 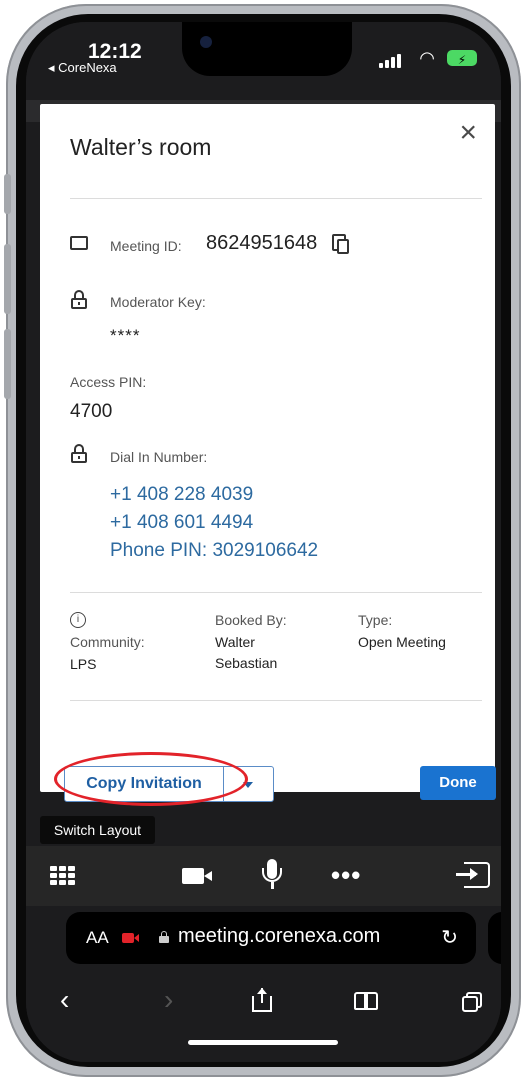 What do you see at coordinates (391, 61) in the screenshot?
I see `cellular-signal-icon` at bounding box center [391, 61].